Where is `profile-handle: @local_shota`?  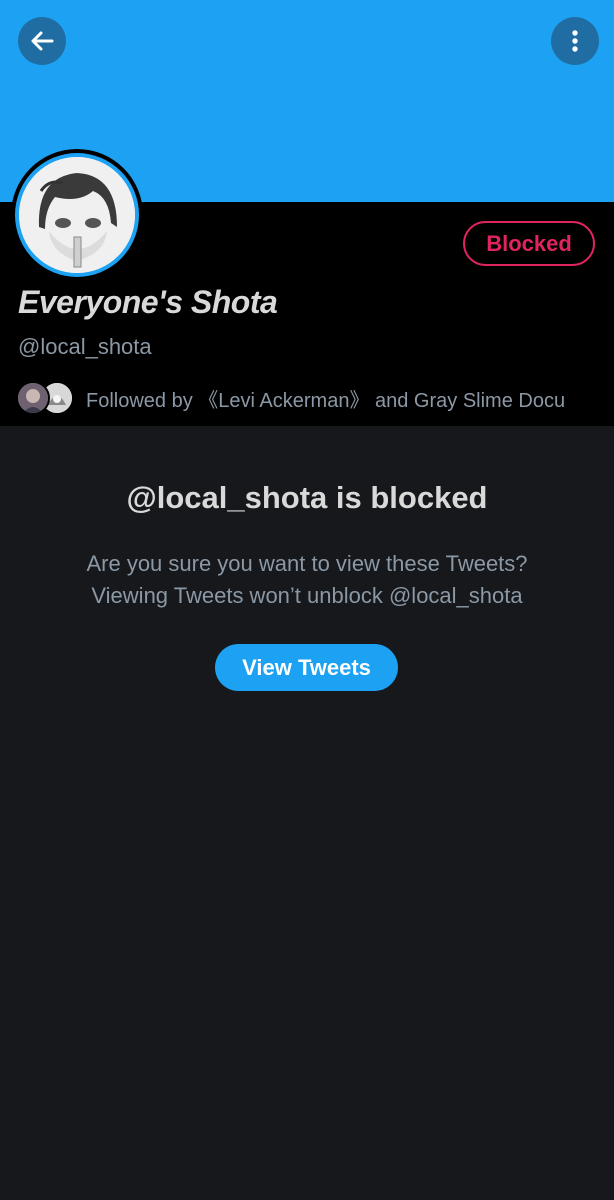
profile-handle: @local_shota is located at coordinates (85, 346).